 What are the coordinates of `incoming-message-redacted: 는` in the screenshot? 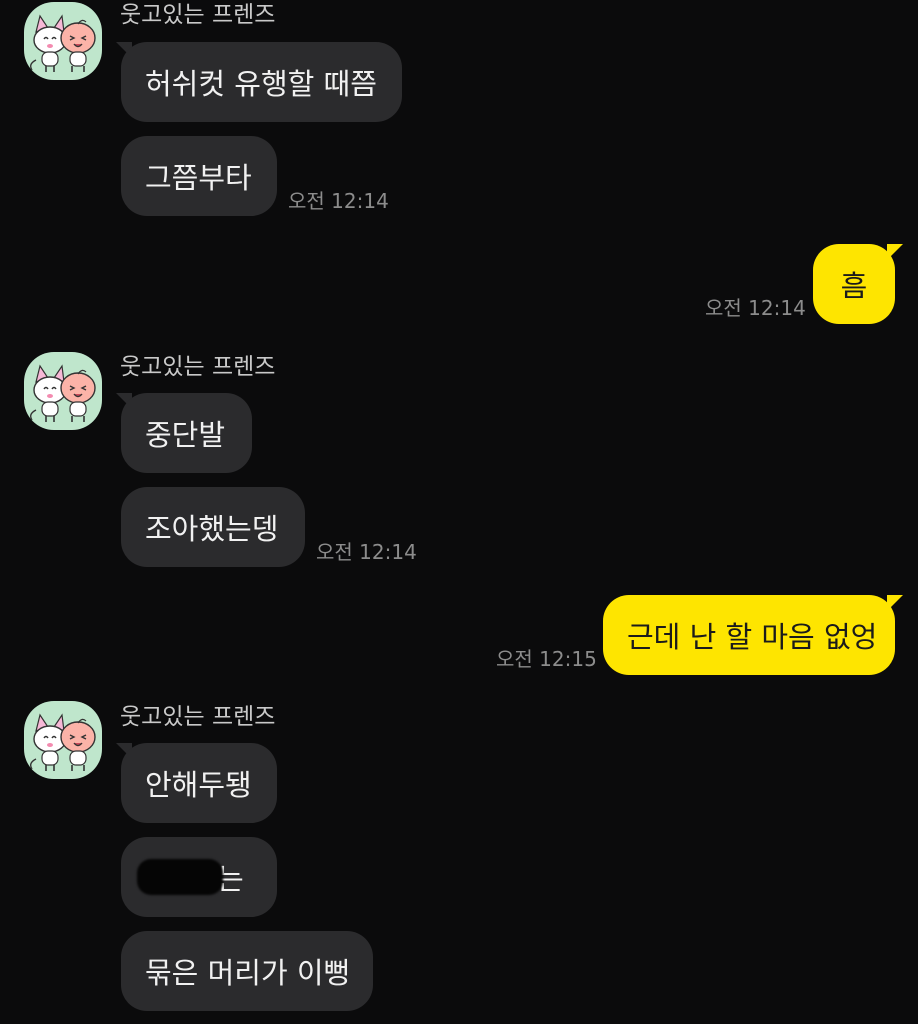 It's located at (199, 877).